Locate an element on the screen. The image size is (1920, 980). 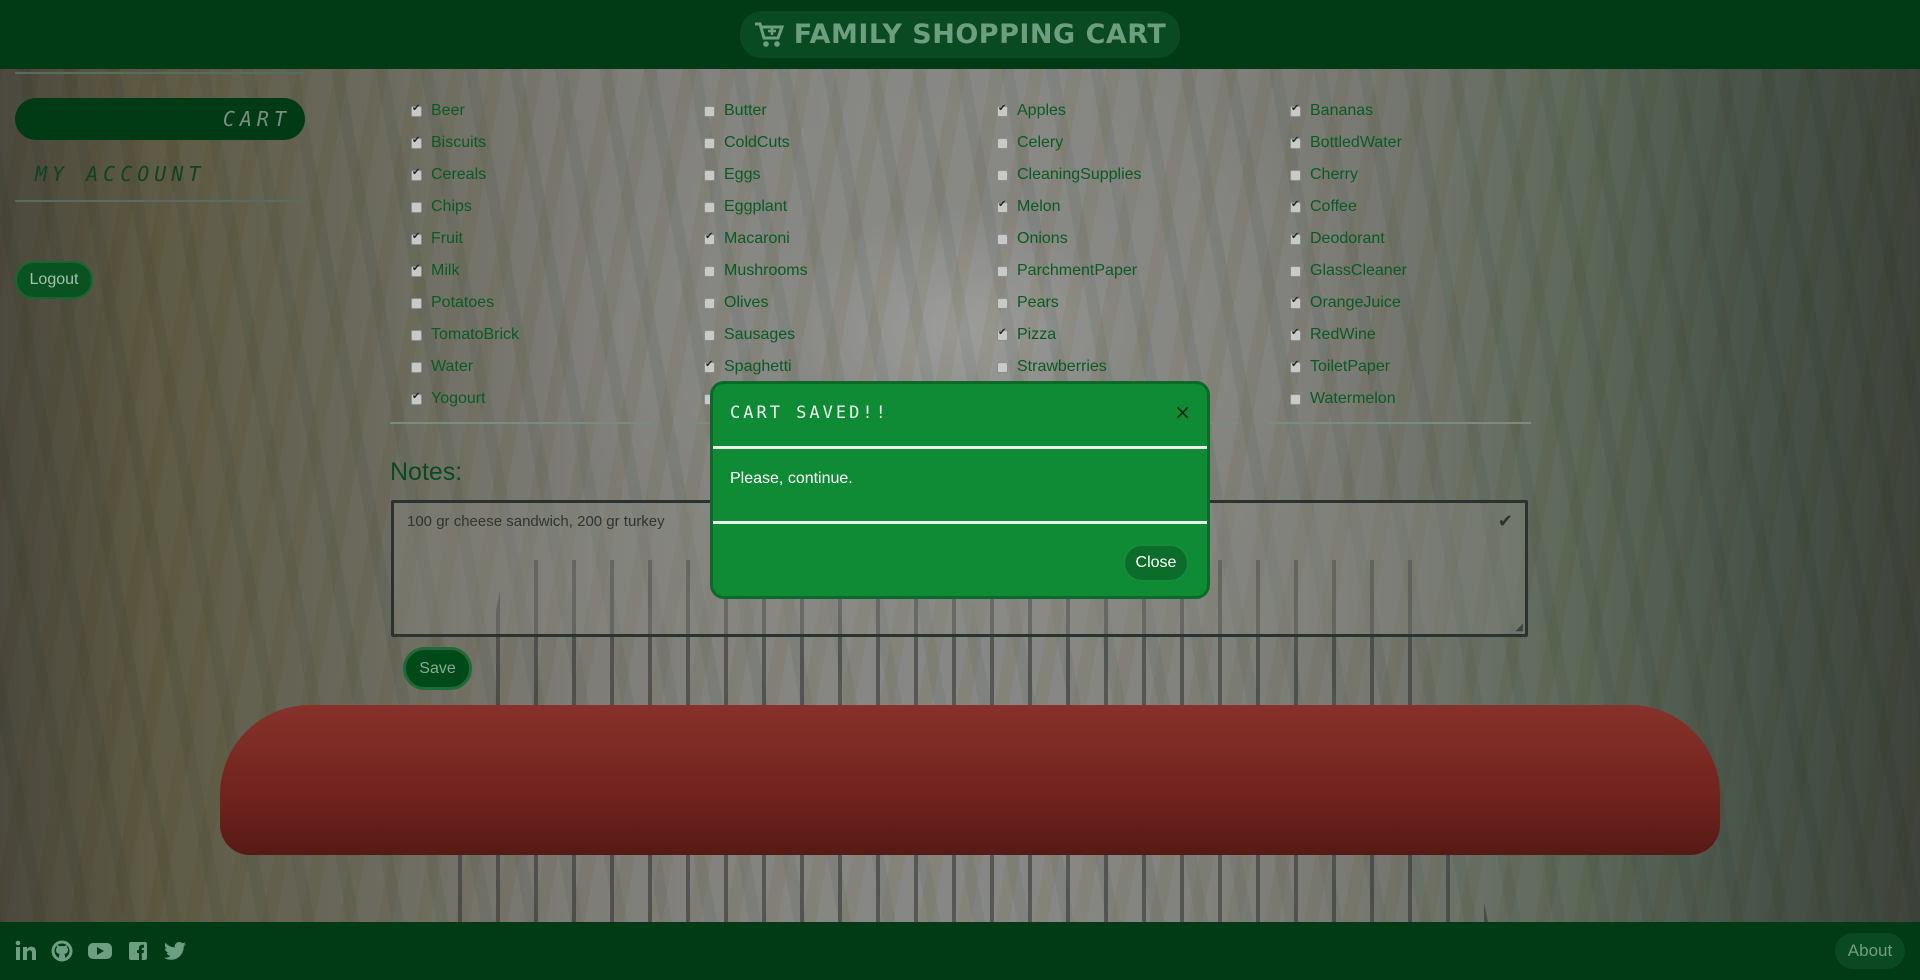
list-item: Mushrooms is located at coordinates (814, 271).